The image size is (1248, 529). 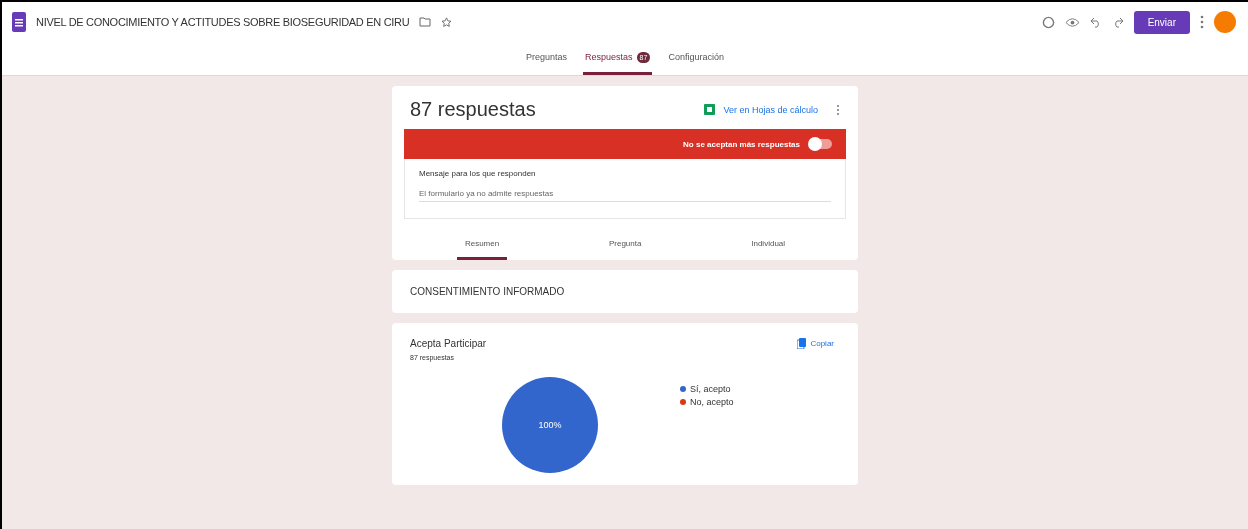 What do you see at coordinates (768, 248) in the screenshot?
I see `view-tab: Individual` at bounding box center [768, 248].